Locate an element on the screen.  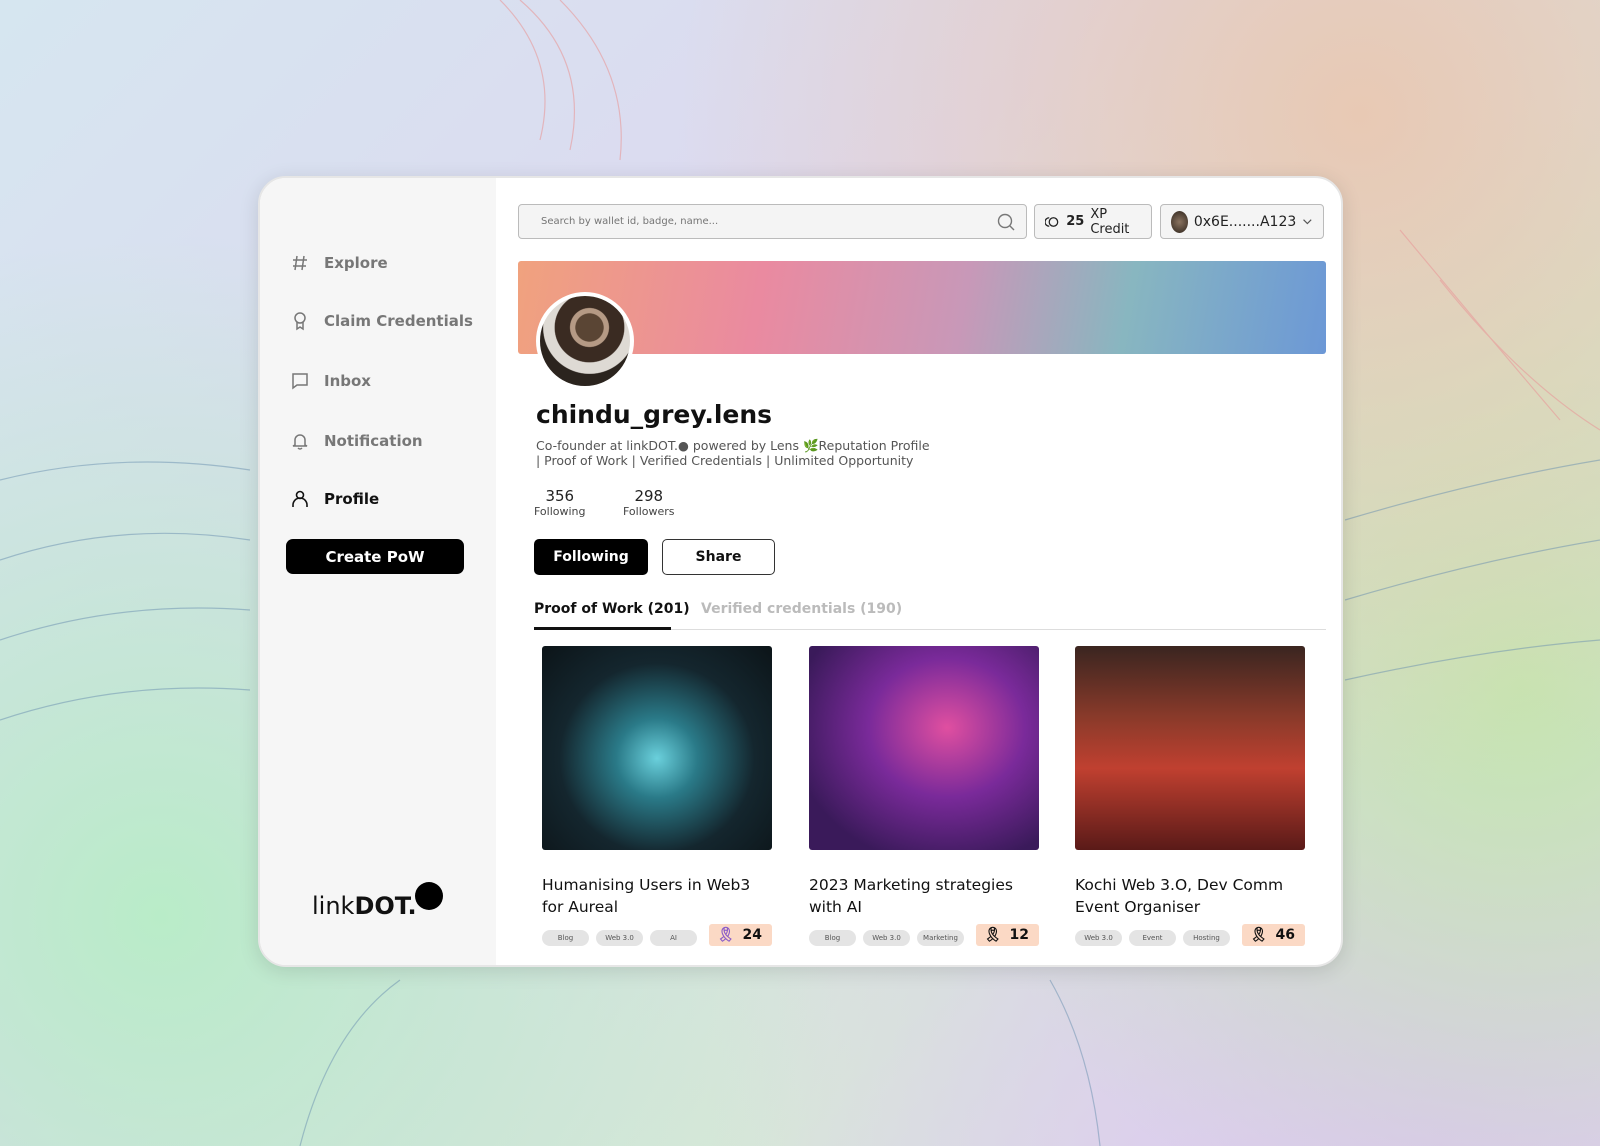
following-stat: 356 Following is located at coordinates (560, 502).